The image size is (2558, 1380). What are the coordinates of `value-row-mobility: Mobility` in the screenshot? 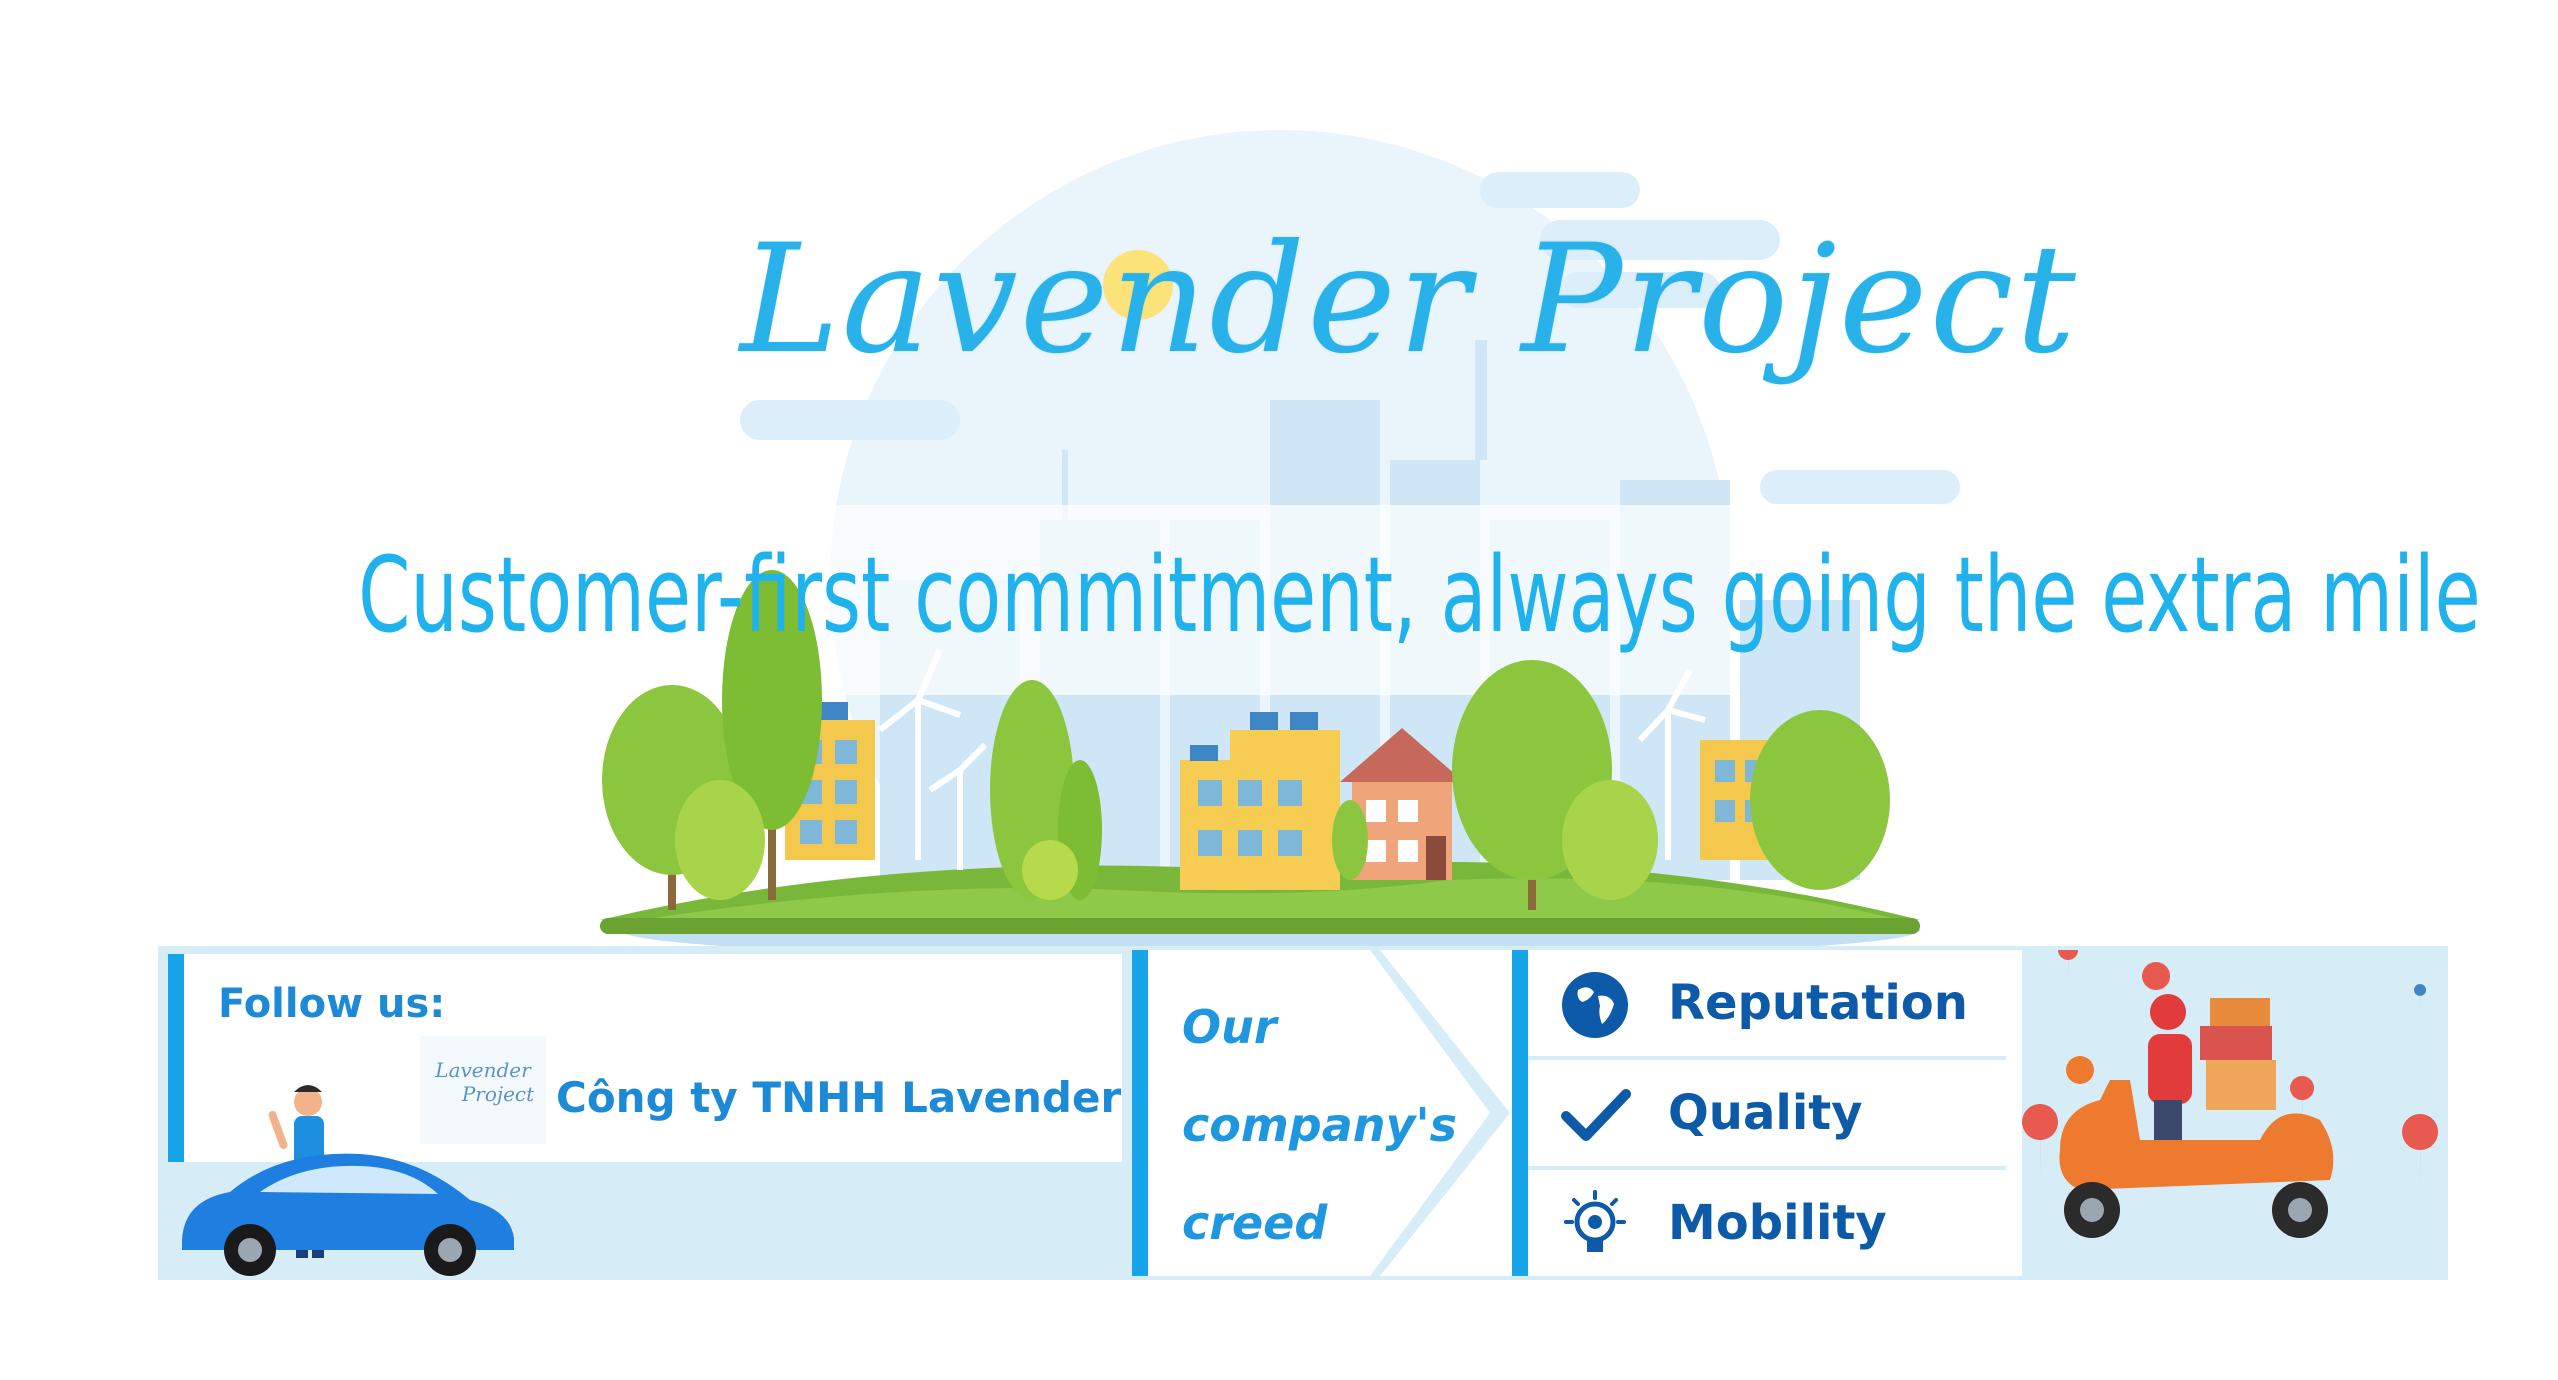 It's located at (1767, 1223).